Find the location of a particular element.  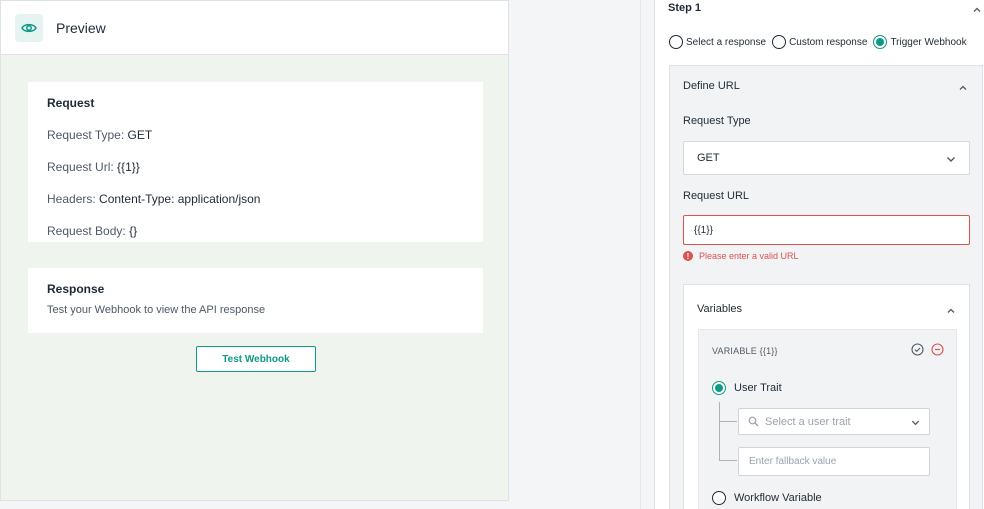

user-trait-select: Select a user trait is located at coordinates (834, 421).